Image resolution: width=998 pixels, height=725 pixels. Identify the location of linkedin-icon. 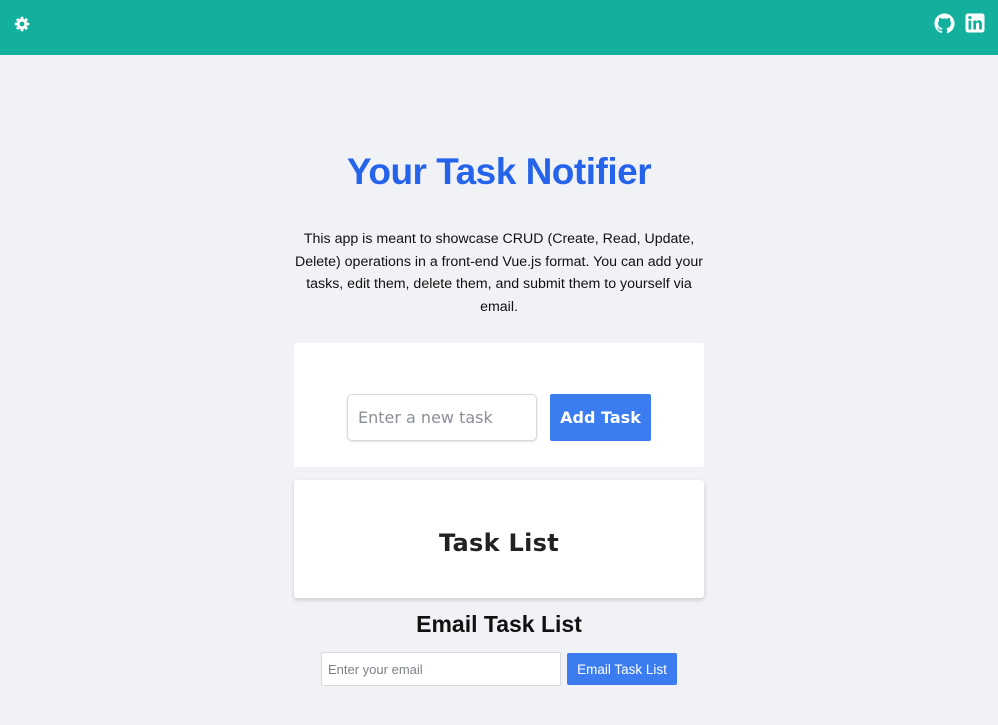
(975, 23).